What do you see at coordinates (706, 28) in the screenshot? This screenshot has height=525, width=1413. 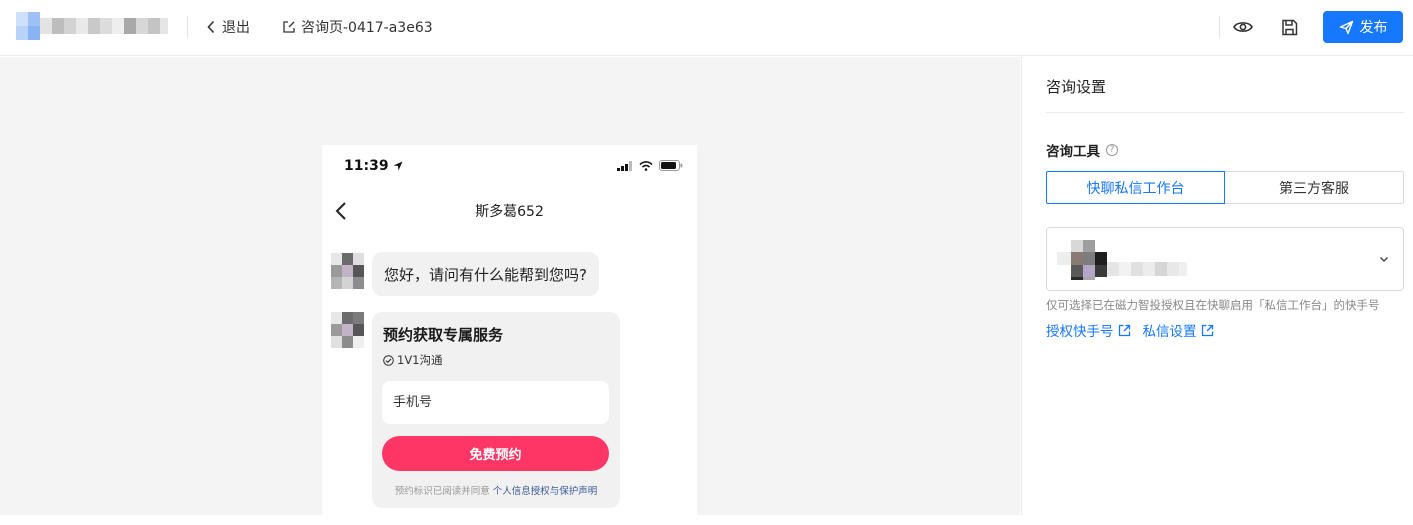 I see `top-bar: 退出 咨询页-0417-a3e63 发布` at bounding box center [706, 28].